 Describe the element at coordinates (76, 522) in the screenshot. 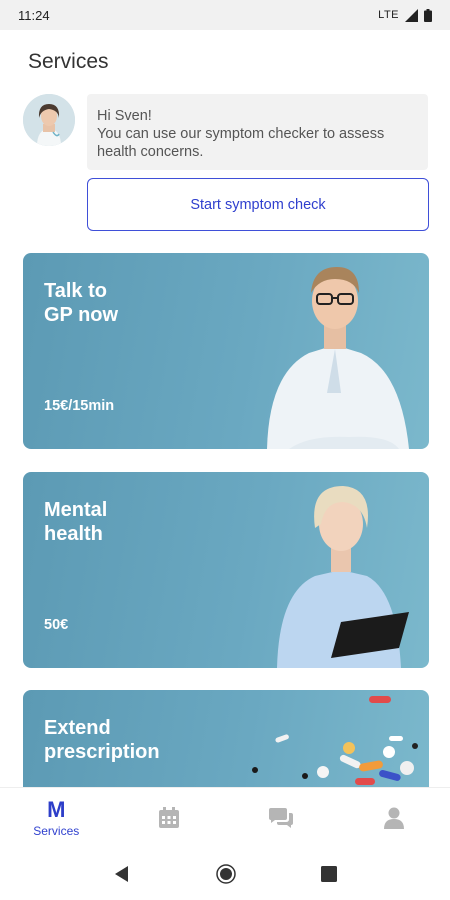

I see `card-title: Mental health` at that location.